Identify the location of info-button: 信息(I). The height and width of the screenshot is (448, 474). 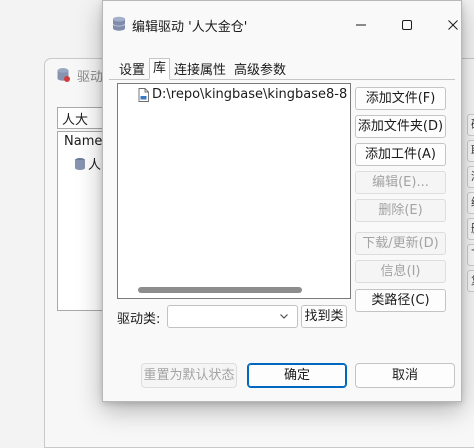
(400, 271).